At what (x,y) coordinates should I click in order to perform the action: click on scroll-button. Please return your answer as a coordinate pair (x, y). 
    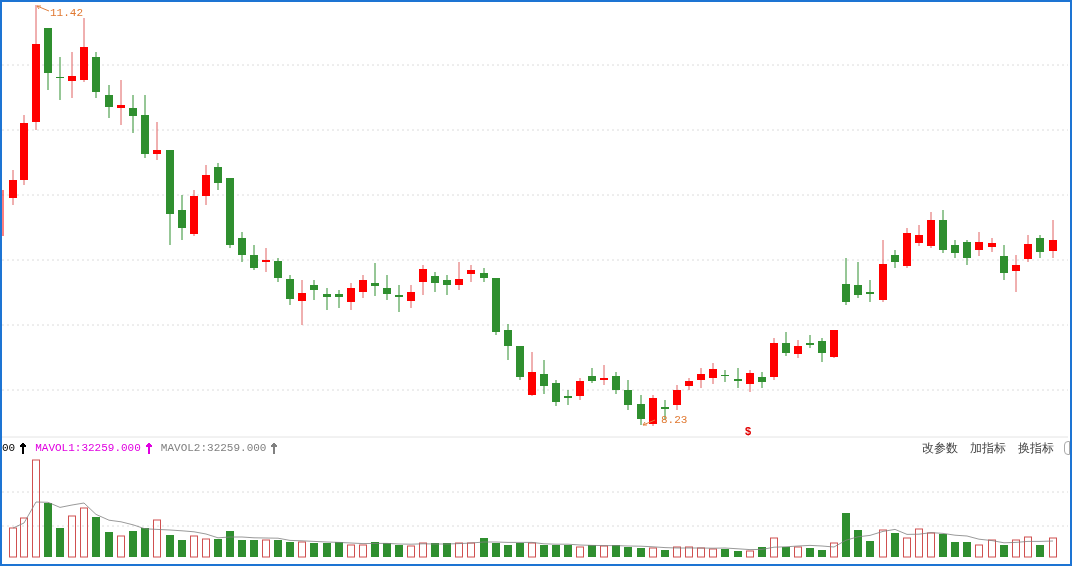
    Looking at the image, I should click on (1067, 448).